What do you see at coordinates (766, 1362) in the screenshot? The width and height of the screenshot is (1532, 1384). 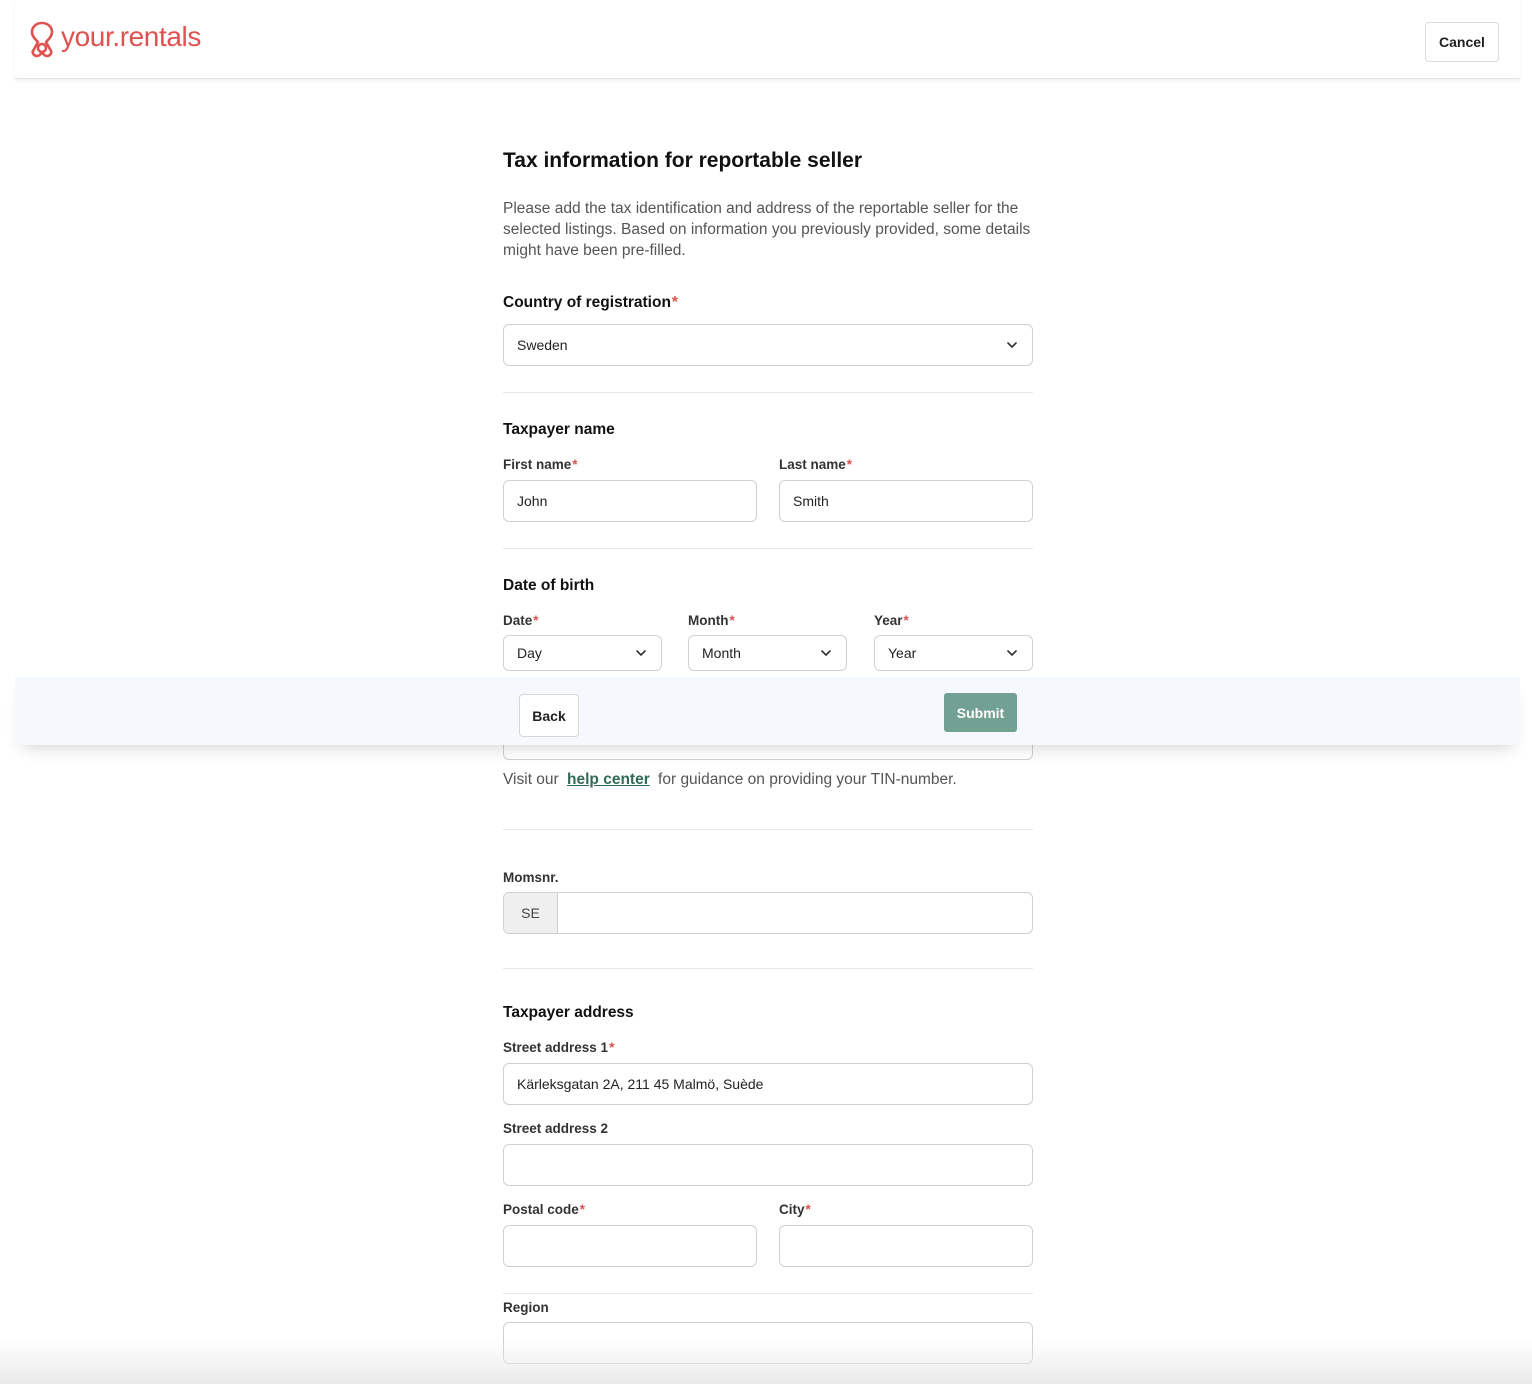 I see `bottom-fade` at bounding box center [766, 1362].